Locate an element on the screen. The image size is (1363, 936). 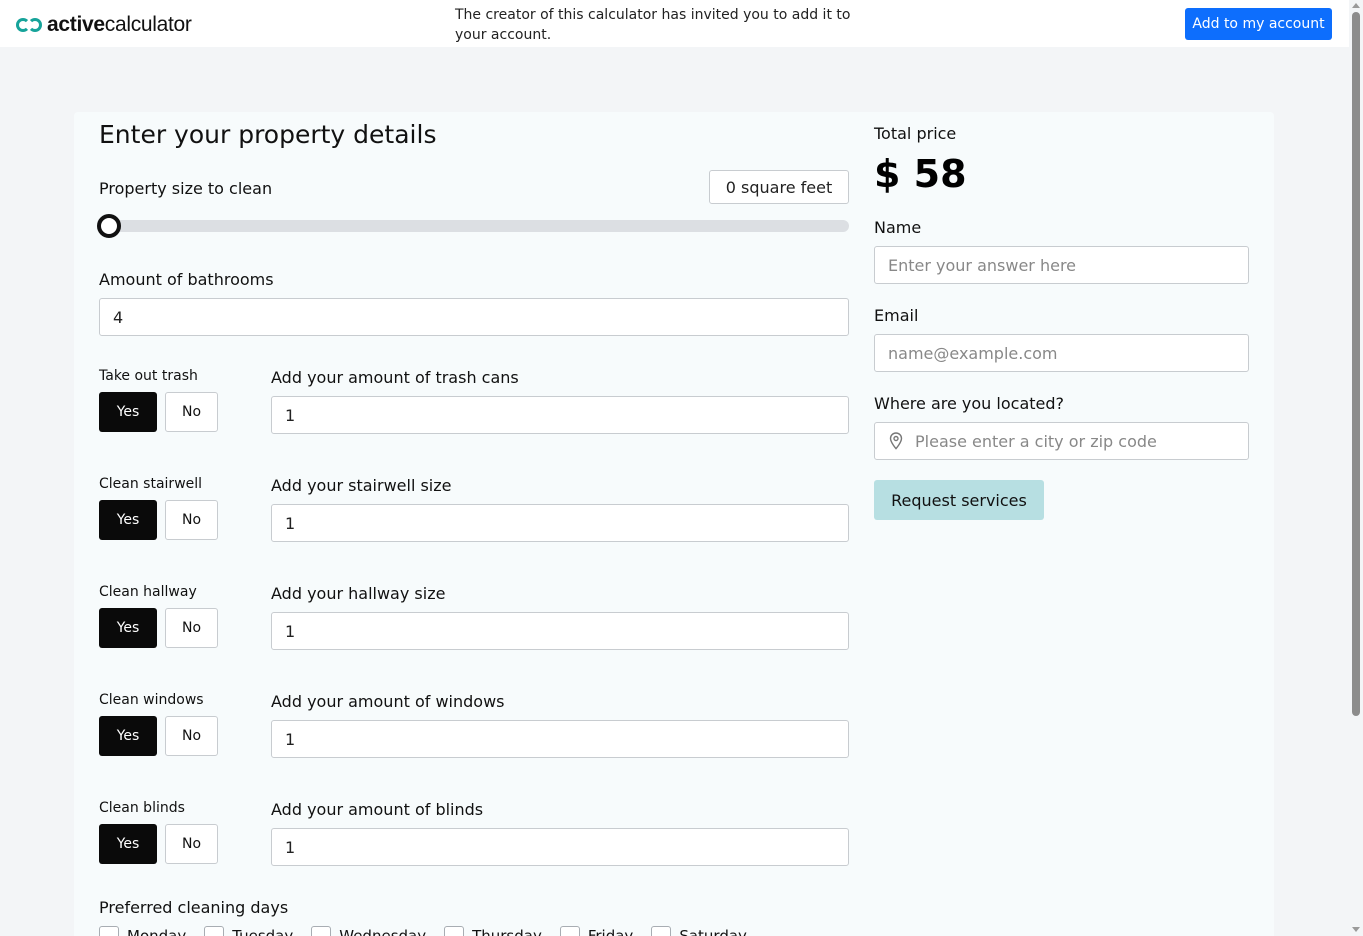
clean-windows-field-input: 1 is located at coordinates (560, 739).